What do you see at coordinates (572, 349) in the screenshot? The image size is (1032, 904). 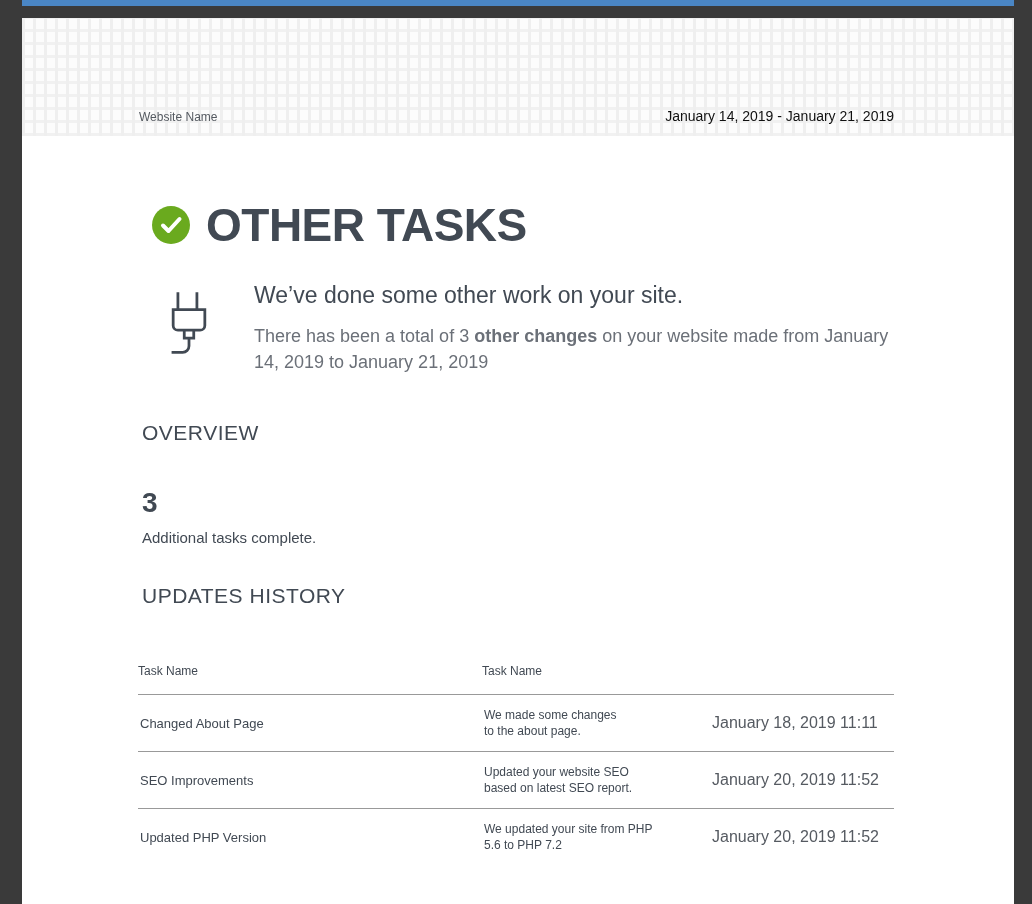 I see `description: There has been a total of 3 other changes on your website made from January 14, 2019 to January 21, 2019` at bounding box center [572, 349].